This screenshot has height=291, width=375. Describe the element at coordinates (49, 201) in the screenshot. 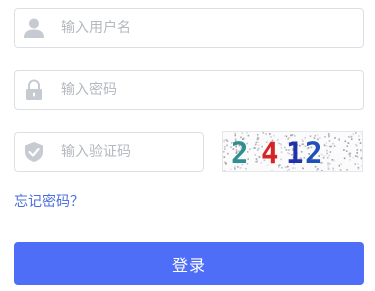

I see `forgot-password-link: 忘记密码？` at that location.